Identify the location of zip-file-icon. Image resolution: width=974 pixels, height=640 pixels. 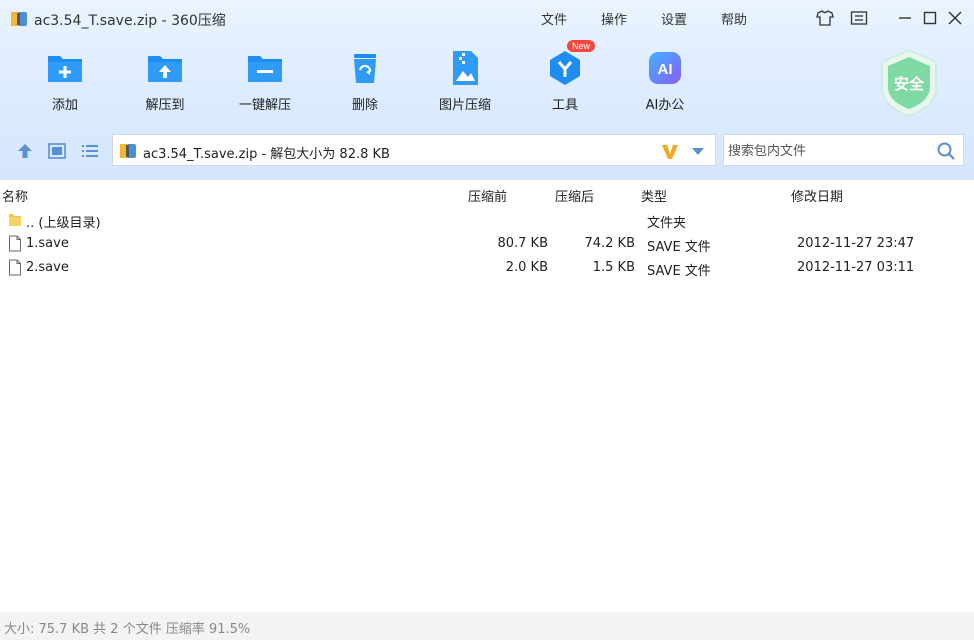
(128, 151).